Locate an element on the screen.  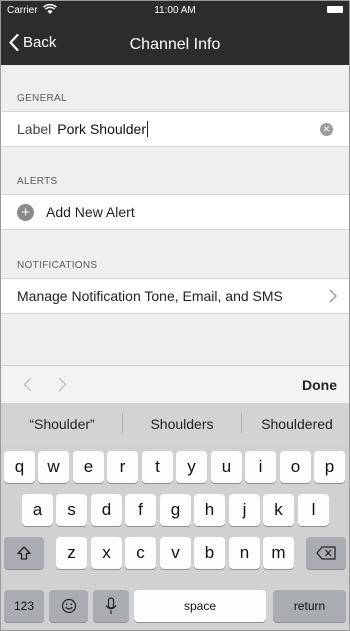
label-caption: Label is located at coordinates (34, 129).